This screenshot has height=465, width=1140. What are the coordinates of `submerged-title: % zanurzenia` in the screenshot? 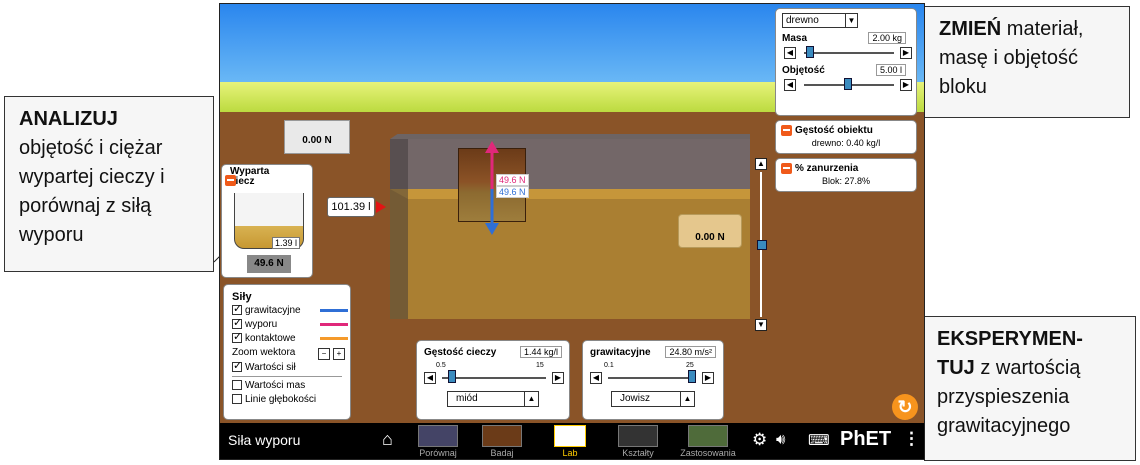 It's located at (827, 168).